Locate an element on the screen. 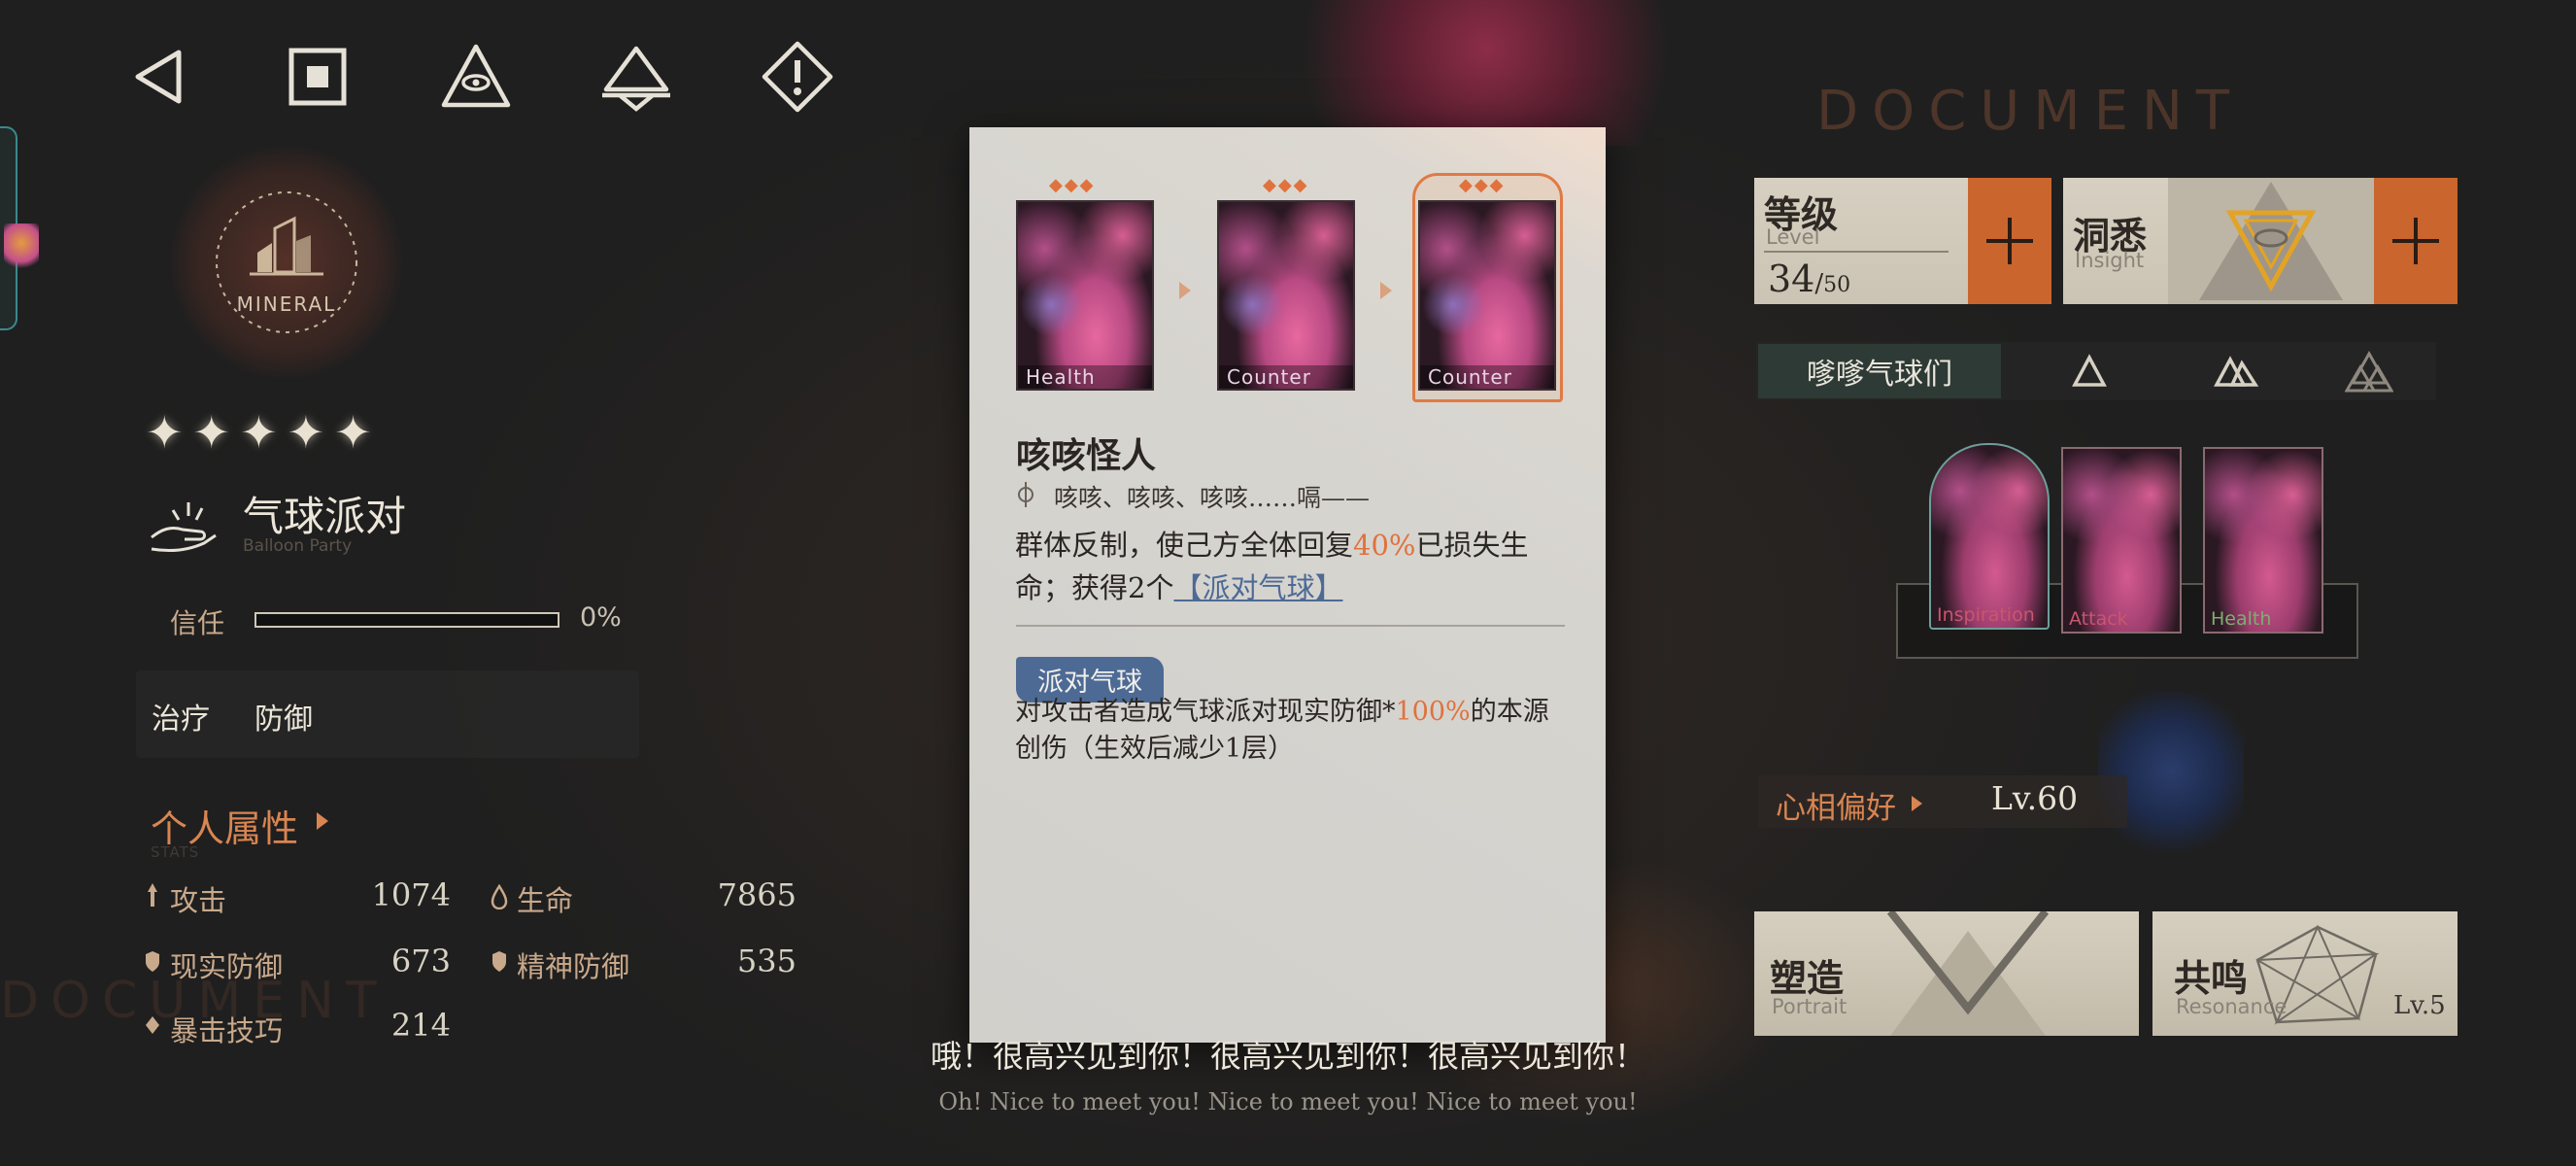 Image resolution: width=2576 pixels, height=1166 pixels. party-balloon-link: 【派对气球】 is located at coordinates (1257, 587).